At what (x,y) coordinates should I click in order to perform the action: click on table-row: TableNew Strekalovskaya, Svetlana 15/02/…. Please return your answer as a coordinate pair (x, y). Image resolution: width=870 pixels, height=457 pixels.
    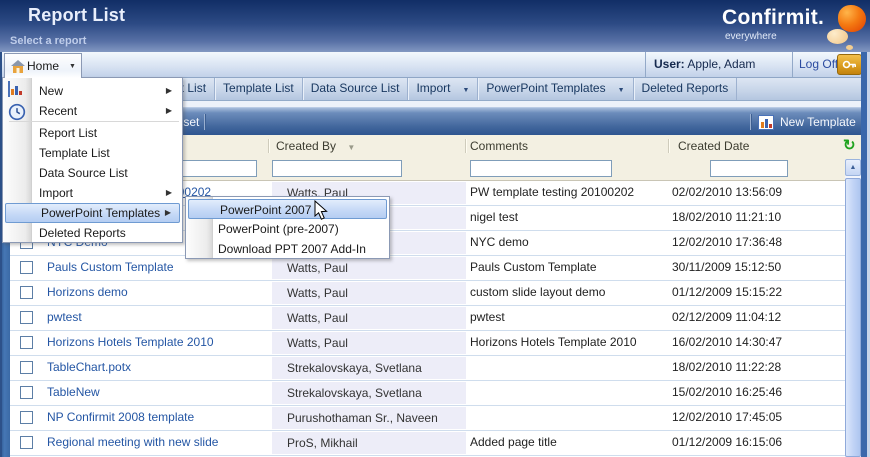
    Looking at the image, I should click on (427, 393).